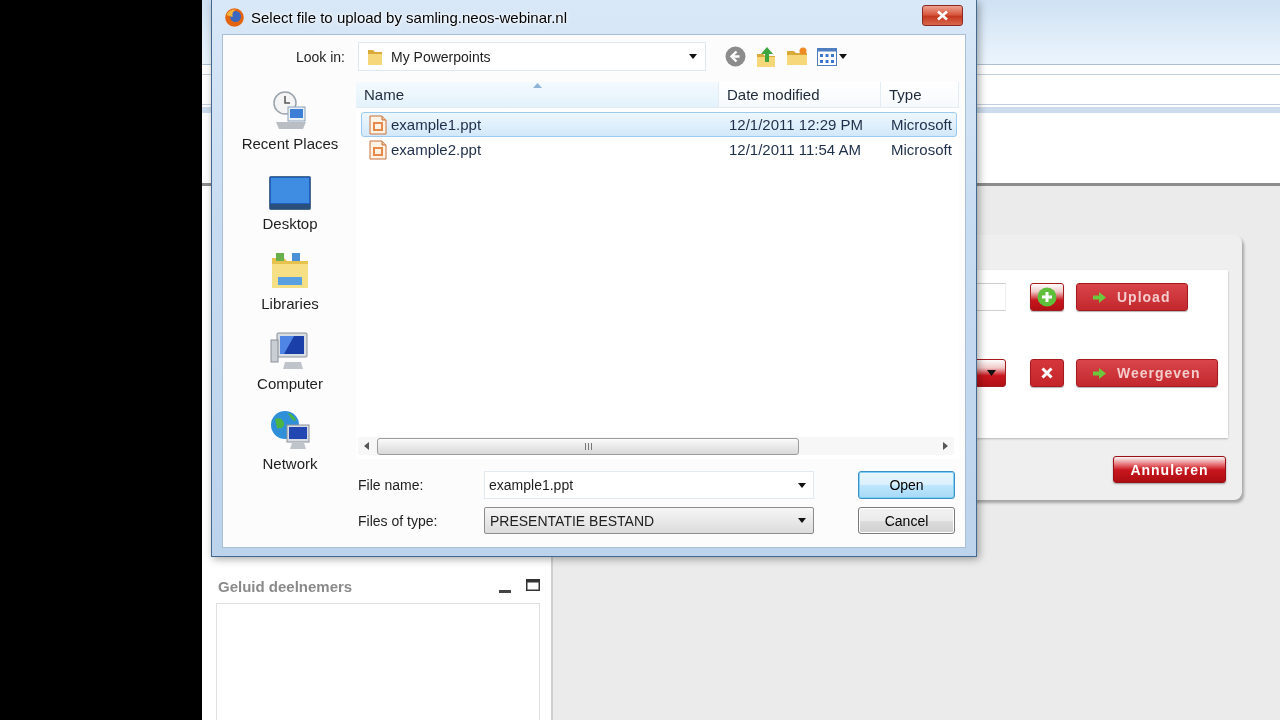 The image size is (1280, 720). I want to click on delete-button, so click(1047, 373).